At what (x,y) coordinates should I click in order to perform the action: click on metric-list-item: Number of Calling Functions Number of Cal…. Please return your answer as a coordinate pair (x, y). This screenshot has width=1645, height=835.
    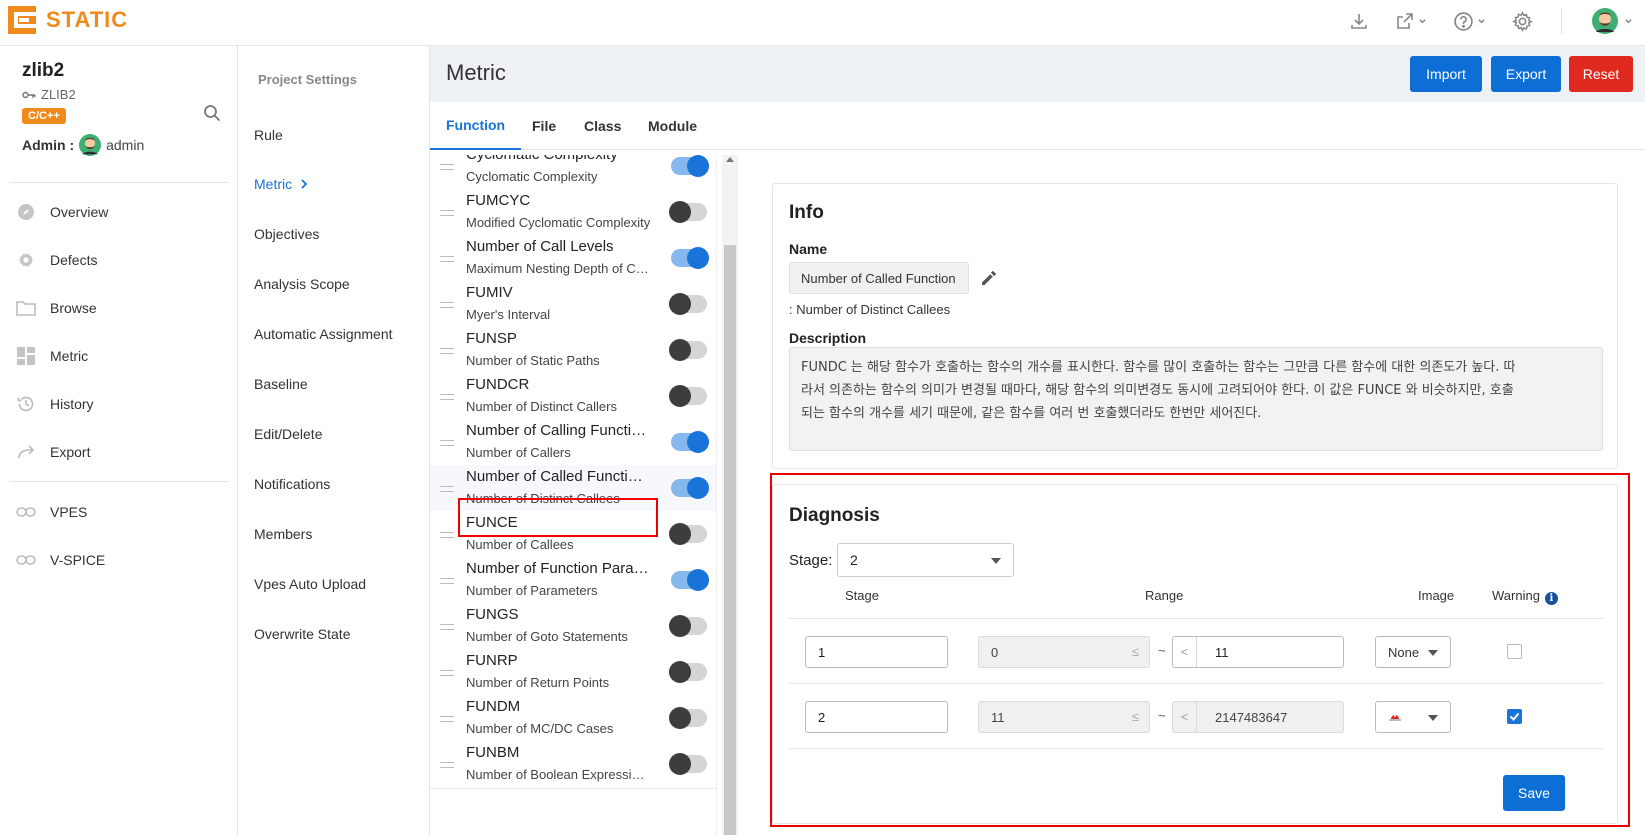
    Looking at the image, I should click on (573, 443).